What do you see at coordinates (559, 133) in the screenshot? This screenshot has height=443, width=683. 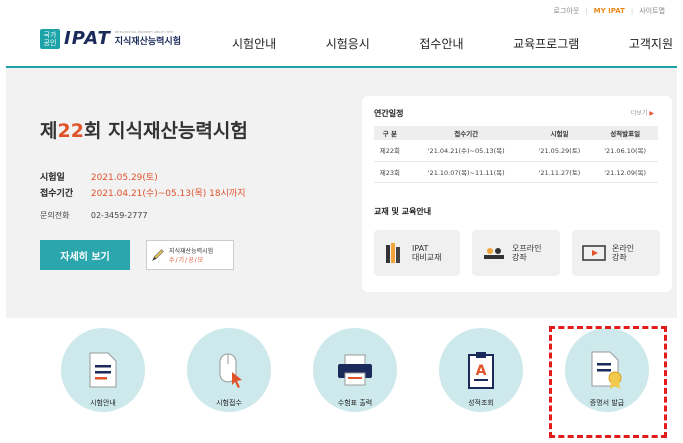 I see `schedule-header: 시험일` at bounding box center [559, 133].